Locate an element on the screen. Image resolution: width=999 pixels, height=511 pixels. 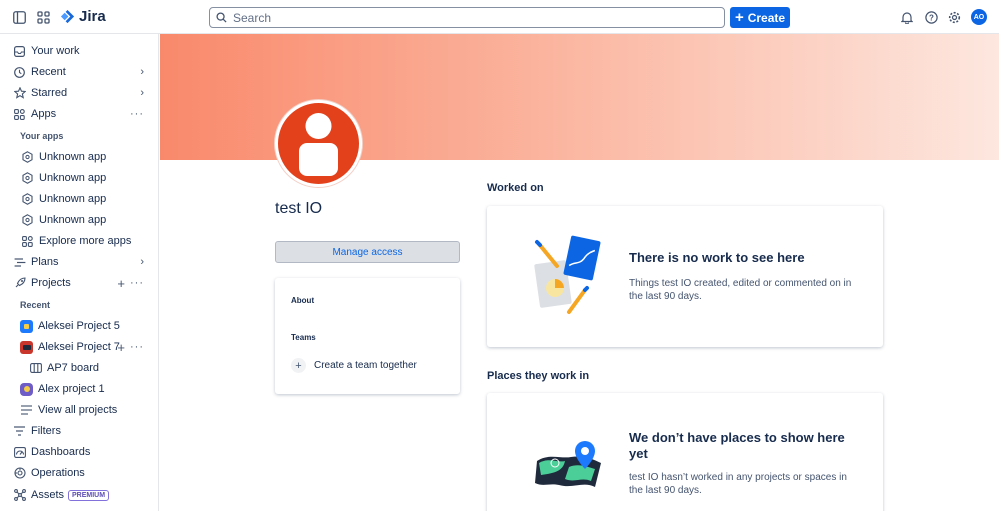
settings-gear-icon is located at coordinates (954, 17).